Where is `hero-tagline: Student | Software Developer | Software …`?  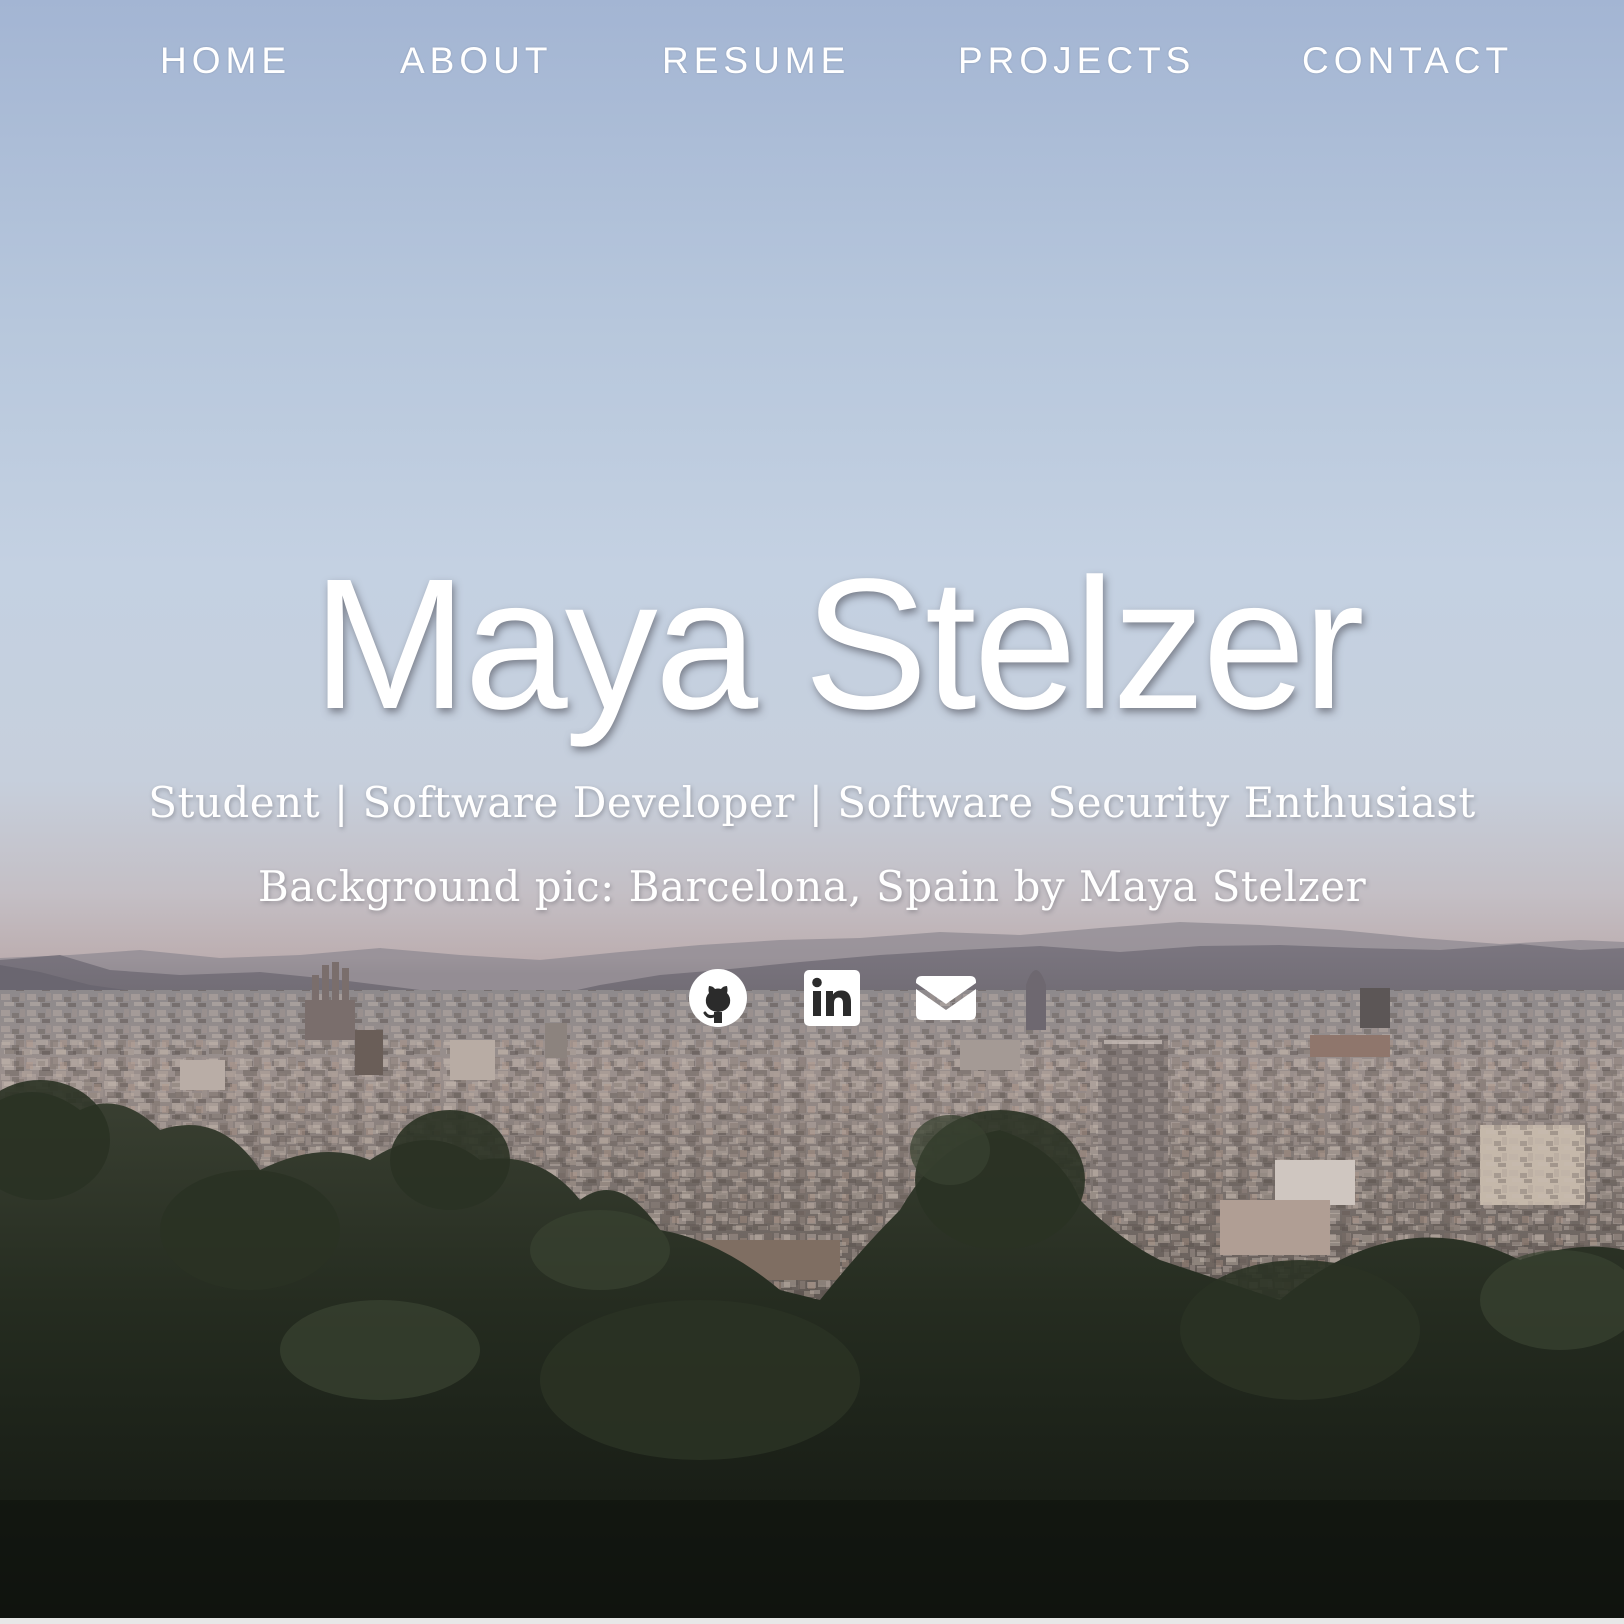 hero-tagline: Student | Software Developer | Software … is located at coordinates (812, 802).